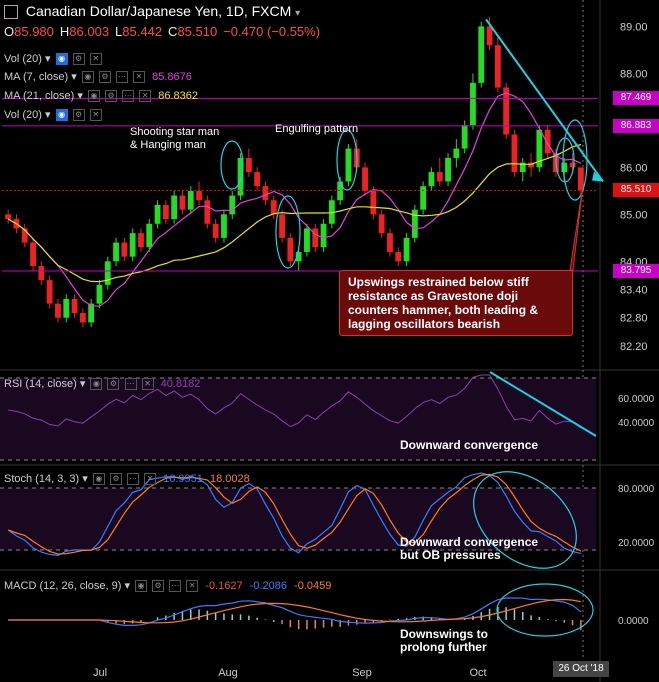 The image size is (659, 682). What do you see at coordinates (142, 31) in the screenshot?
I see `ohlc-value: 85.442` at bounding box center [142, 31].